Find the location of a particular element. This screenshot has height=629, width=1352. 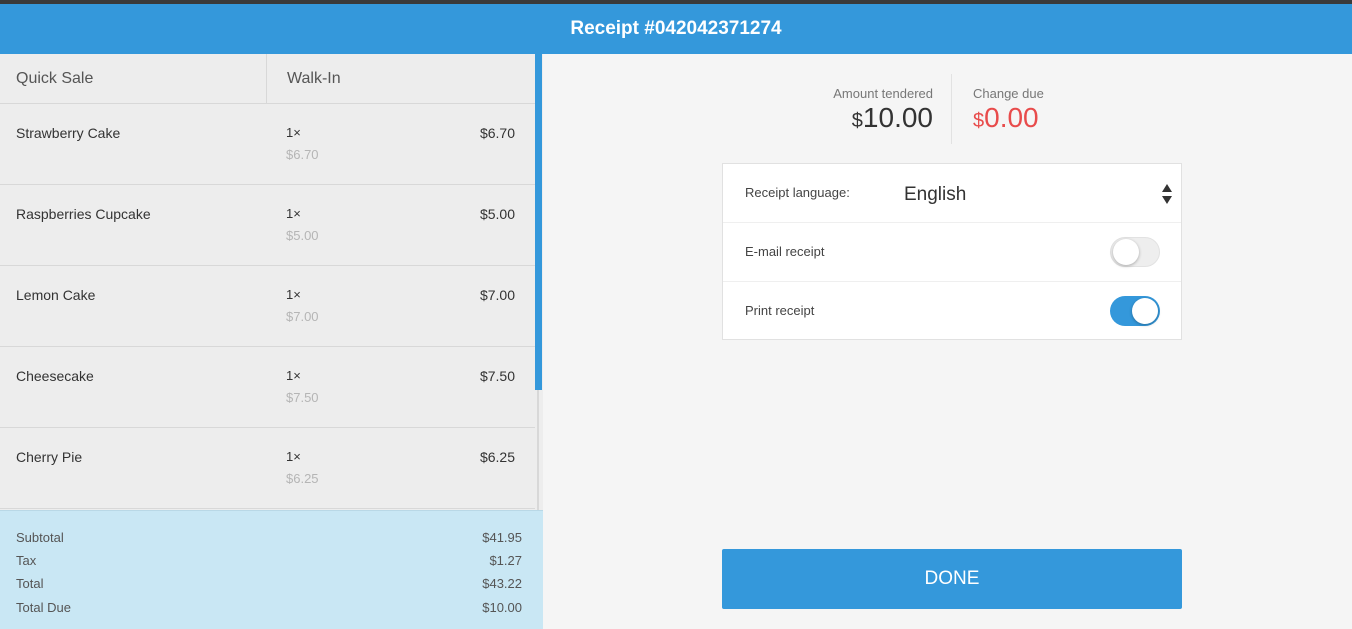

list-item: Lemon Cake 1× $7.00 $7.00 is located at coordinates (267, 306).